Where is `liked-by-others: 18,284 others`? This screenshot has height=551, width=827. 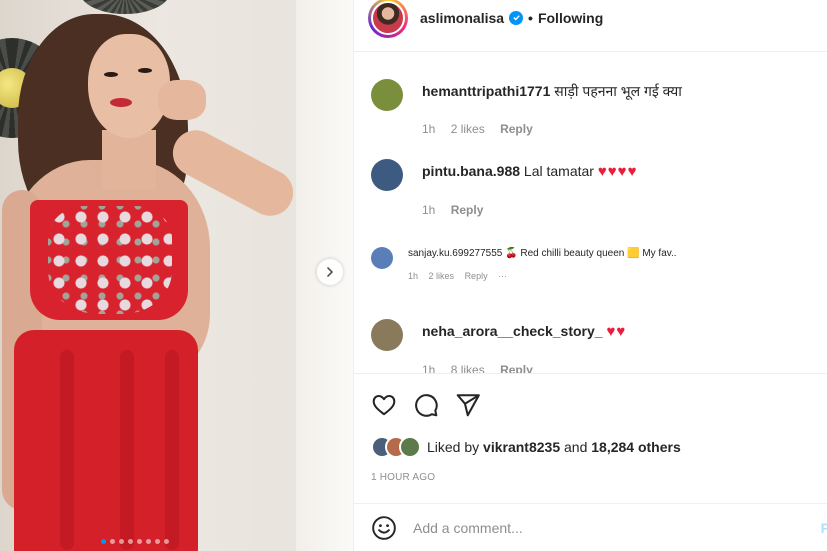
liked-by-others: 18,284 others is located at coordinates (636, 447).